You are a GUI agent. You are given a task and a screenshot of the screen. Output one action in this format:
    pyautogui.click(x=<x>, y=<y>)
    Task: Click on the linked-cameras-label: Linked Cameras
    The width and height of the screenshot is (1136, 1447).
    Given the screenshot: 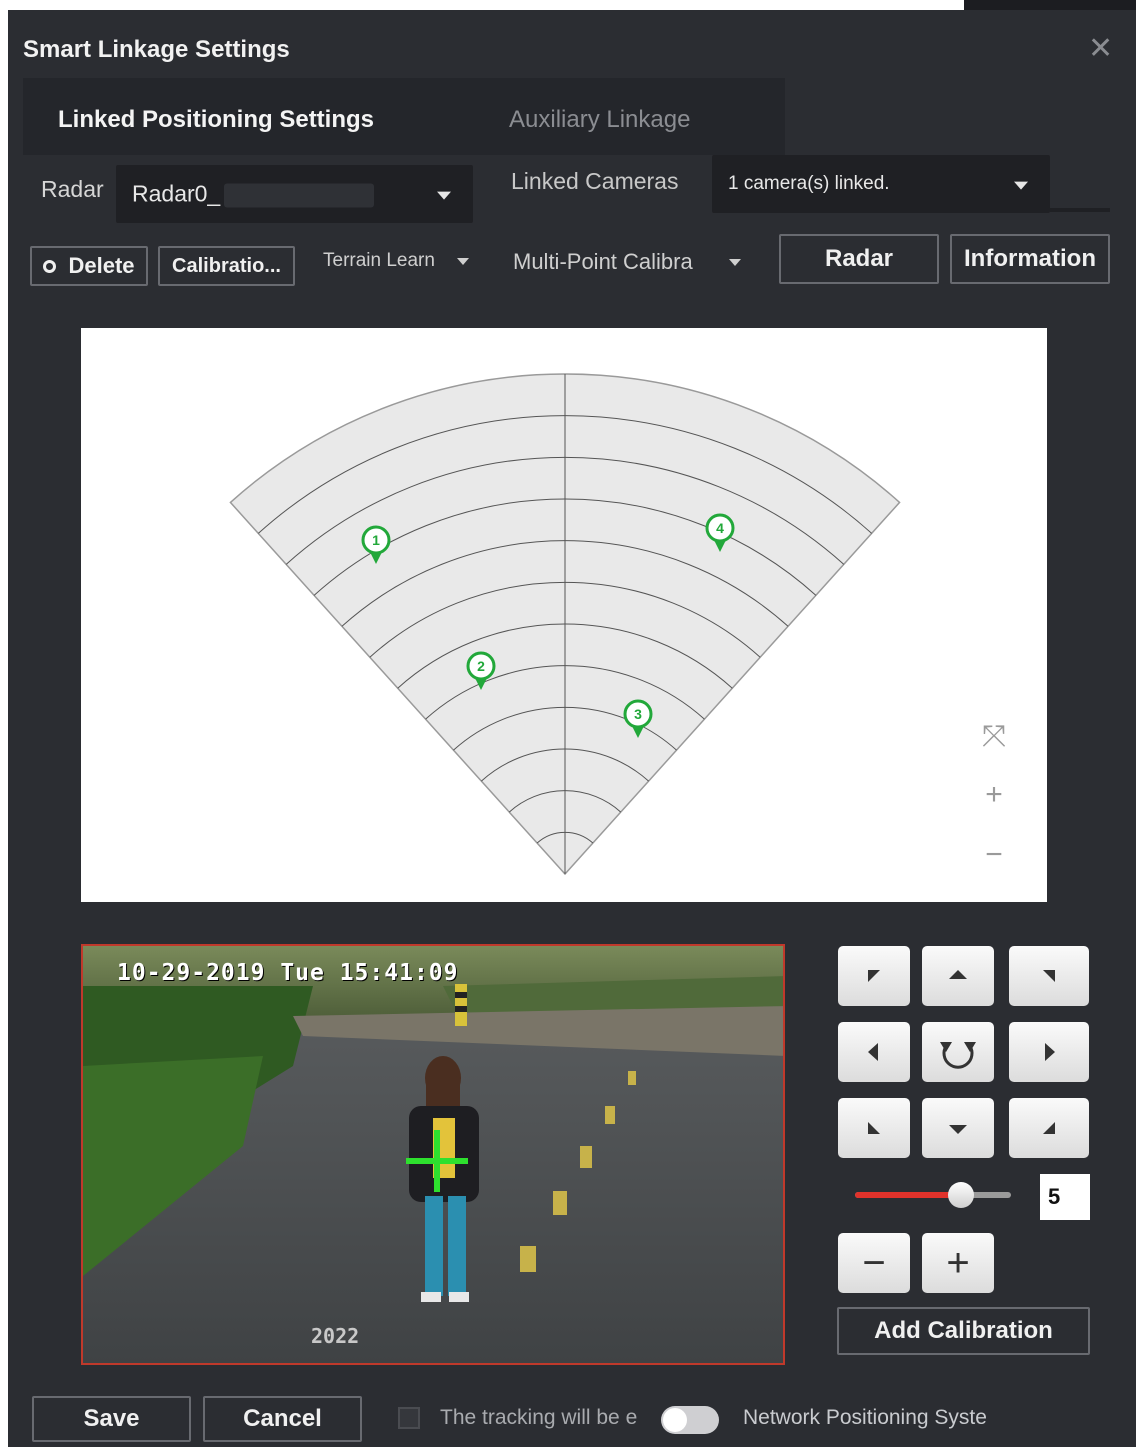 What is the action you would take?
    pyautogui.click(x=595, y=181)
    